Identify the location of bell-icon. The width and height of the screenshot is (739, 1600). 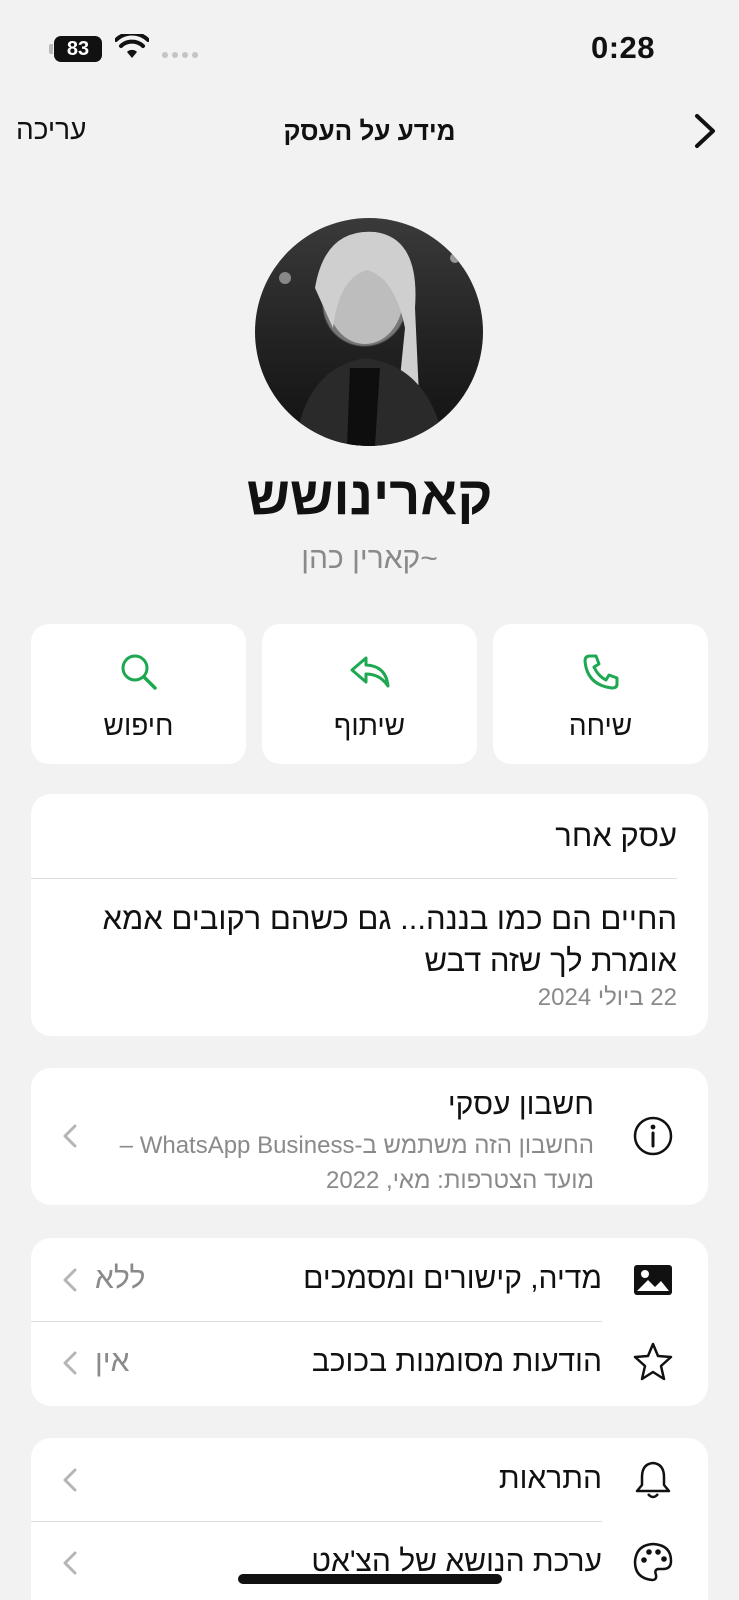
(653, 1480).